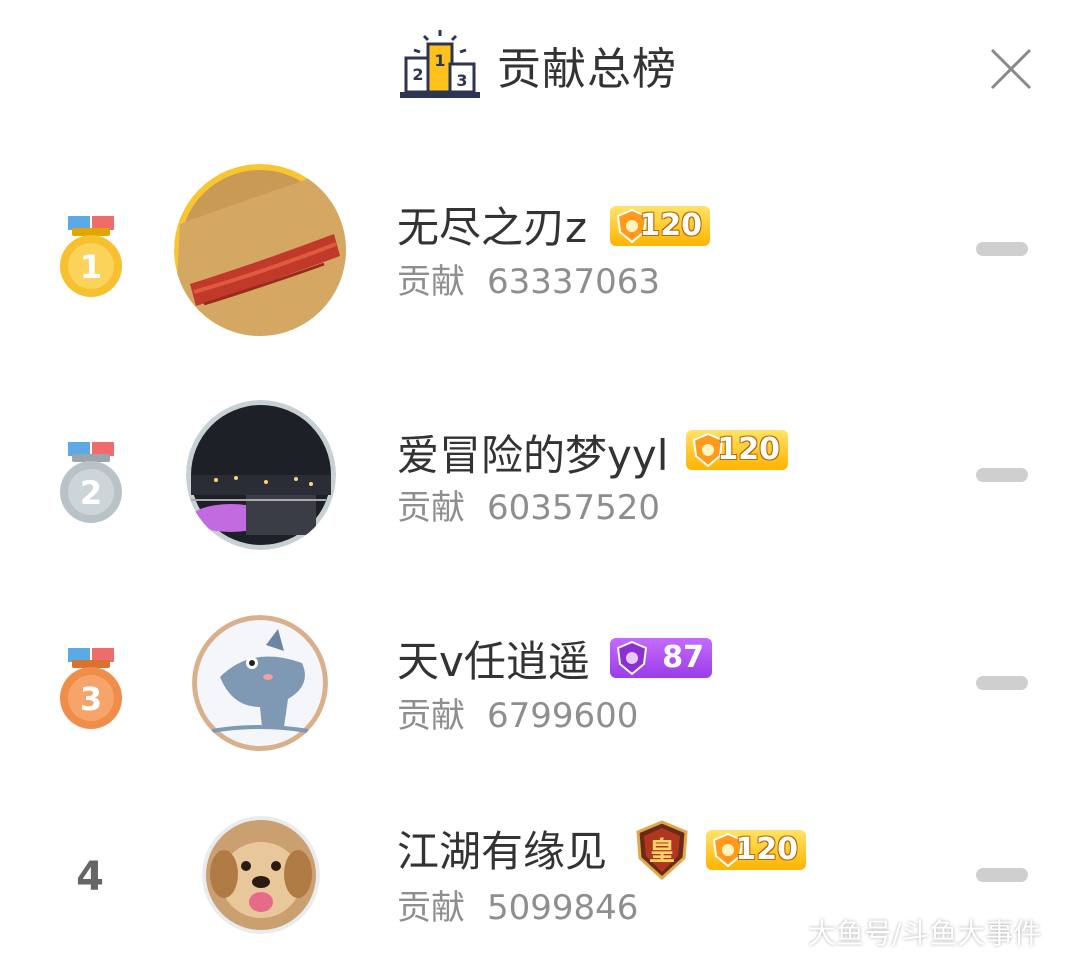  What do you see at coordinates (632, 658) in the screenshot?
I see `crest-icon` at bounding box center [632, 658].